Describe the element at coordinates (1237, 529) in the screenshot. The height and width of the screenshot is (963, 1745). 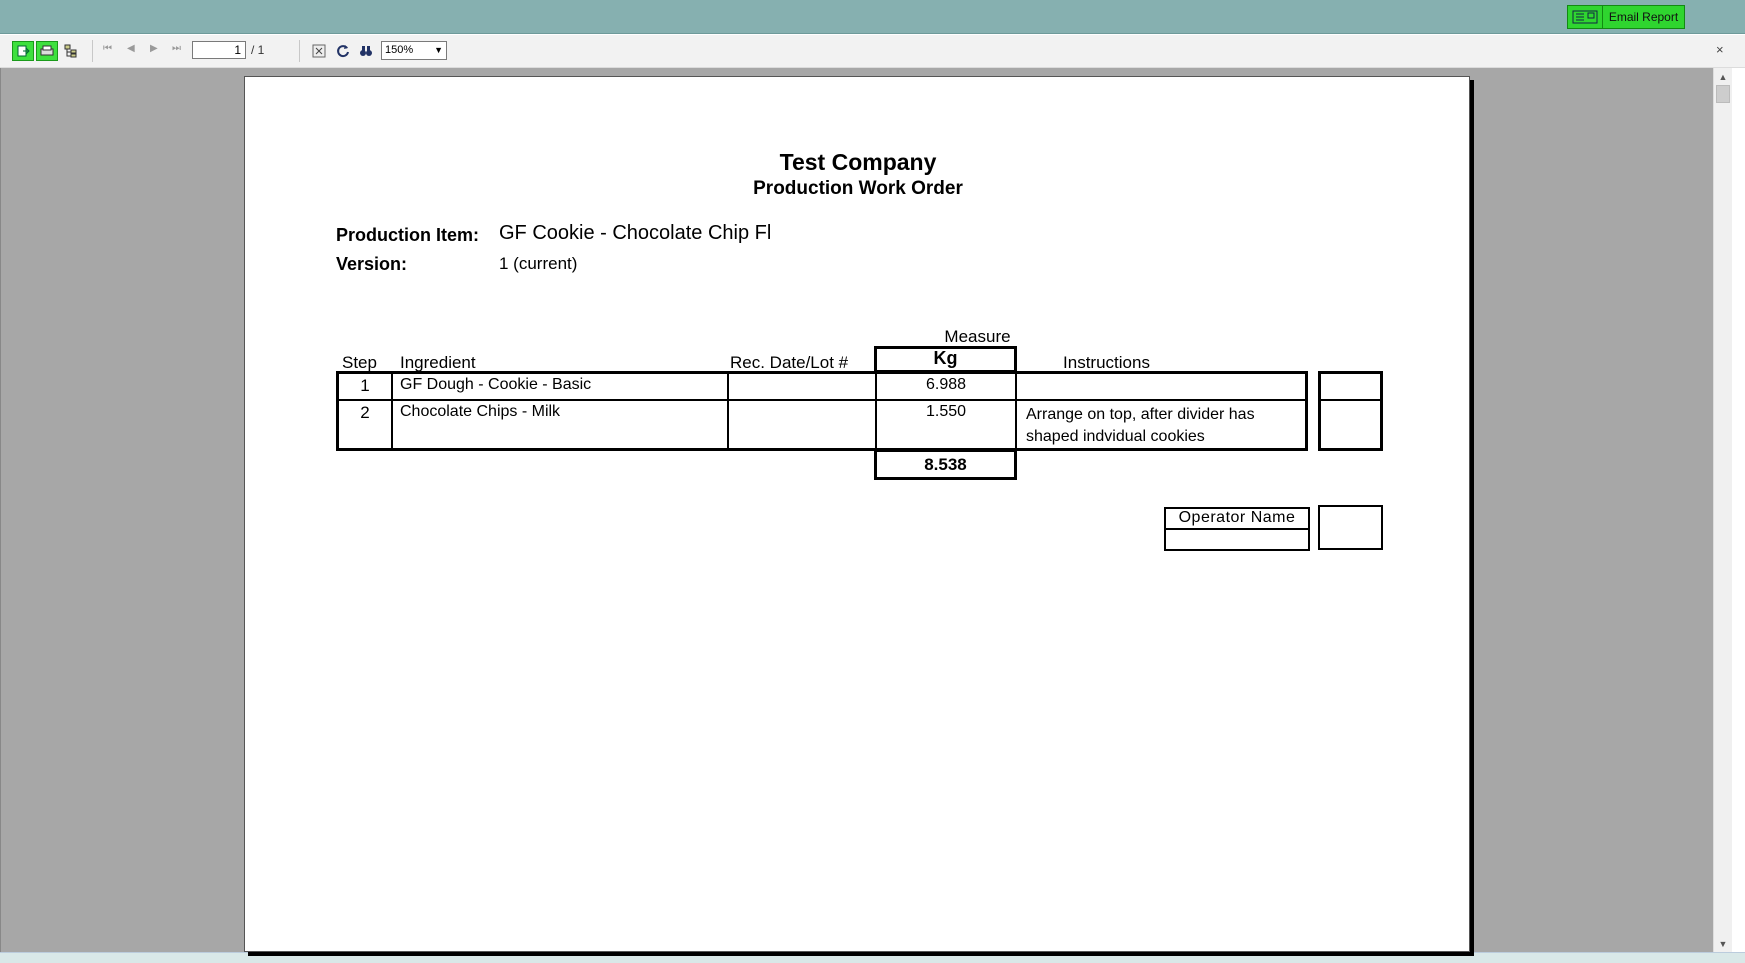
I see `operator-divider` at that location.